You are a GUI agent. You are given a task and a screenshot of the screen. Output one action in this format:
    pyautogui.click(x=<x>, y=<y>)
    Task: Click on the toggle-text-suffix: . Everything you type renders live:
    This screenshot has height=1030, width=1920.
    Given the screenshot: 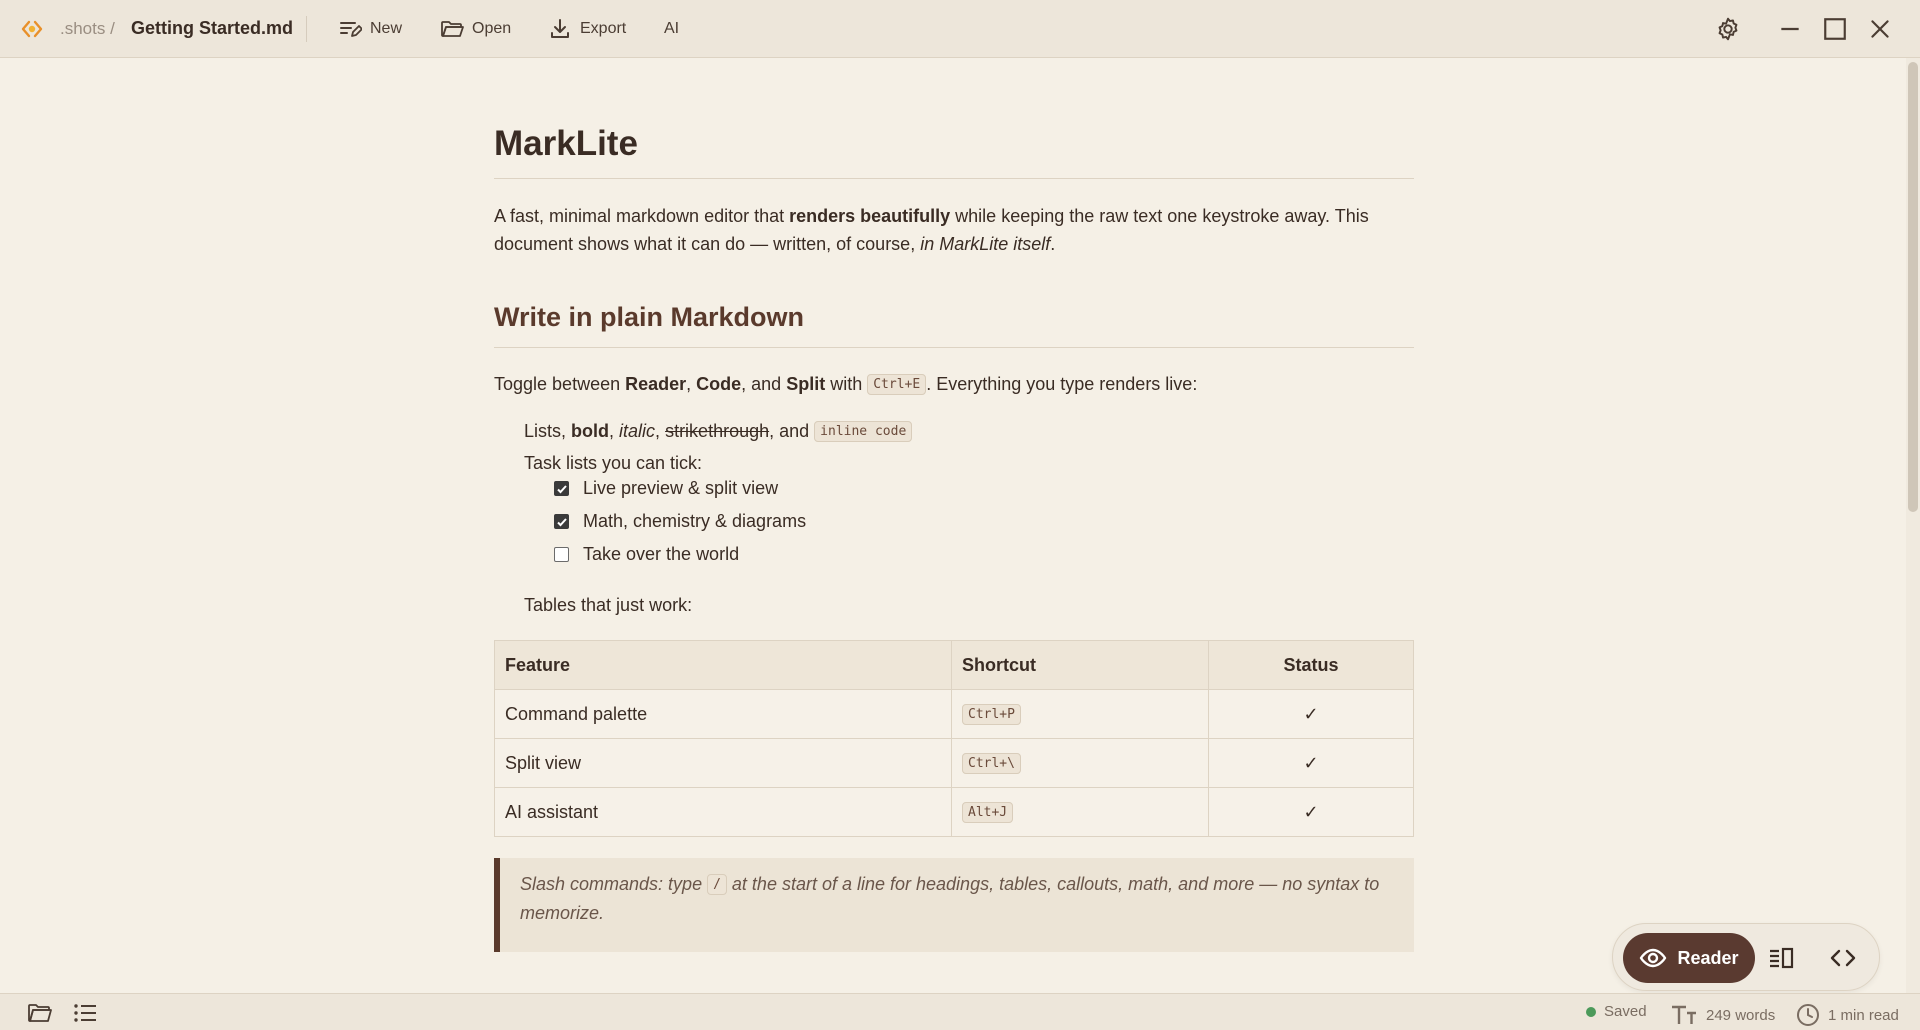 What is the action you would take?
    pyautogui.click(x=1062, y=384)
    